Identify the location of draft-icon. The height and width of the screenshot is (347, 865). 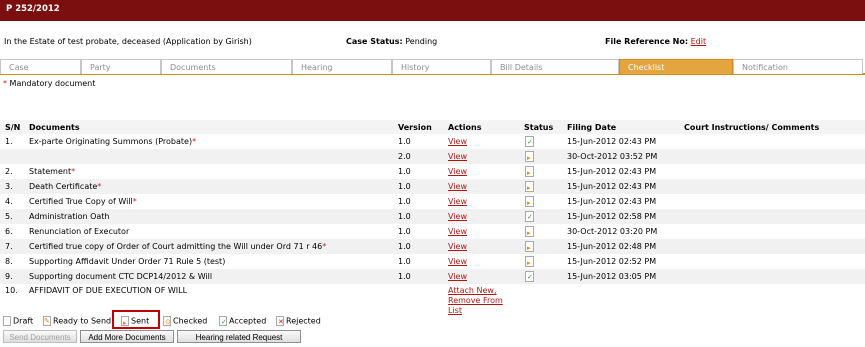
(7, 321).